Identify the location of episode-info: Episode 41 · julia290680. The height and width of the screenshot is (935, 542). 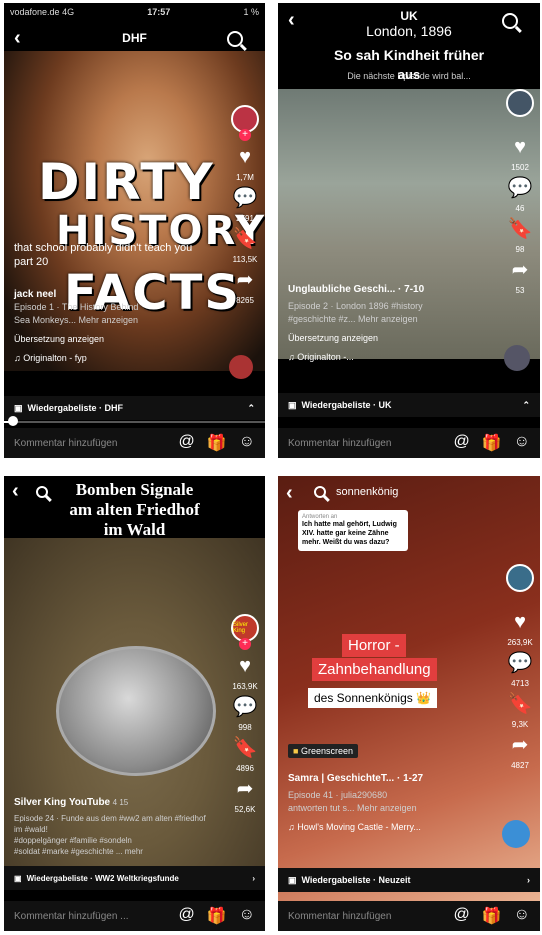
(383, 795).